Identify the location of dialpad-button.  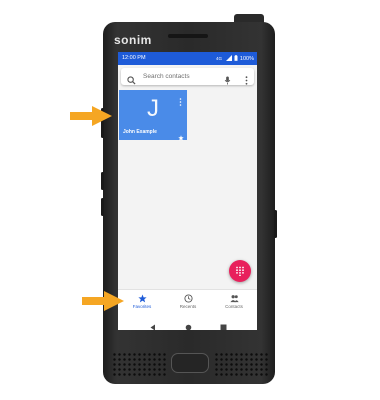
(240, 271).